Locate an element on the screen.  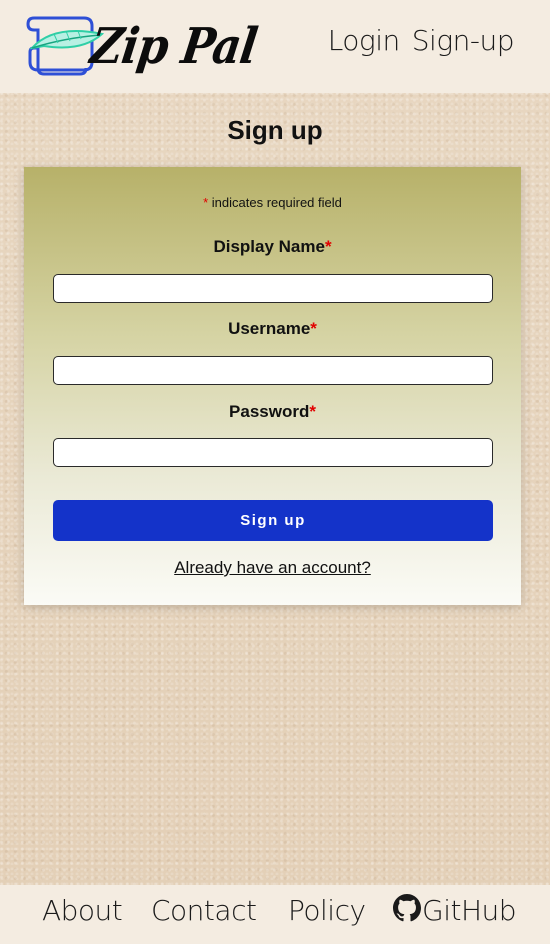
footer-github-link: GitHub is located at coordinates (469, 910).